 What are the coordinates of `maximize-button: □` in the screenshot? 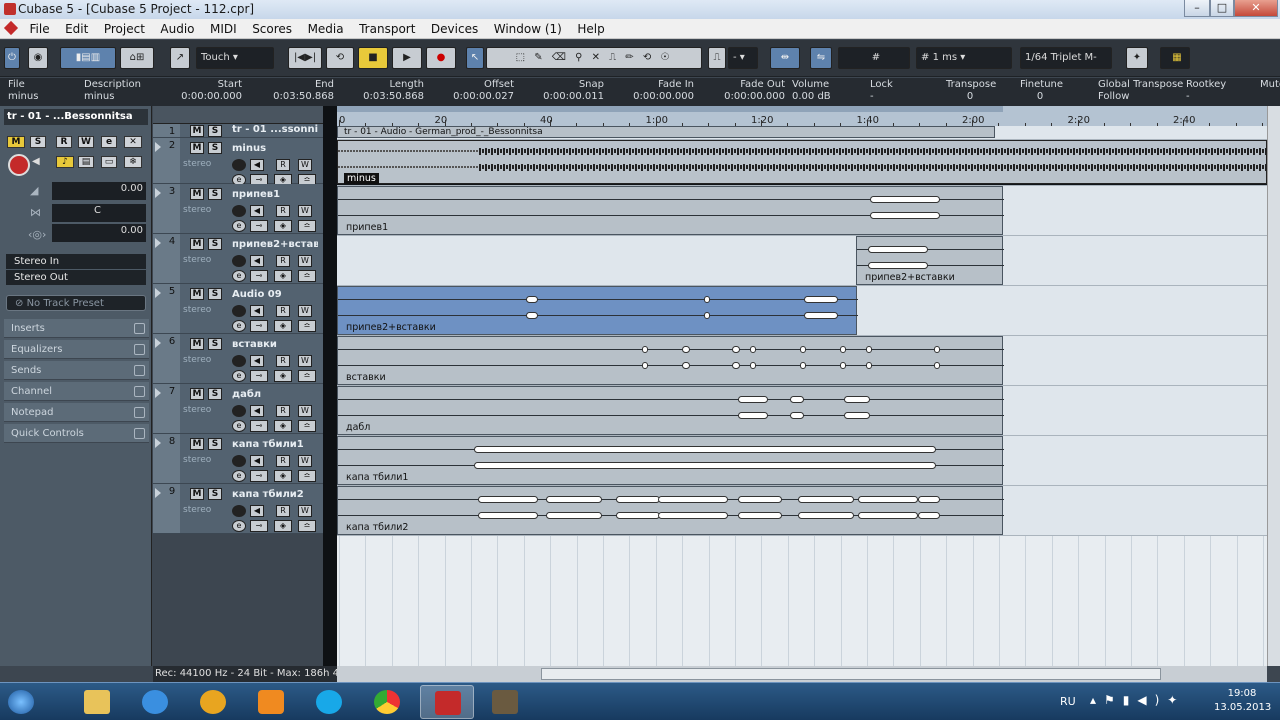 It's located at (1222, 8).